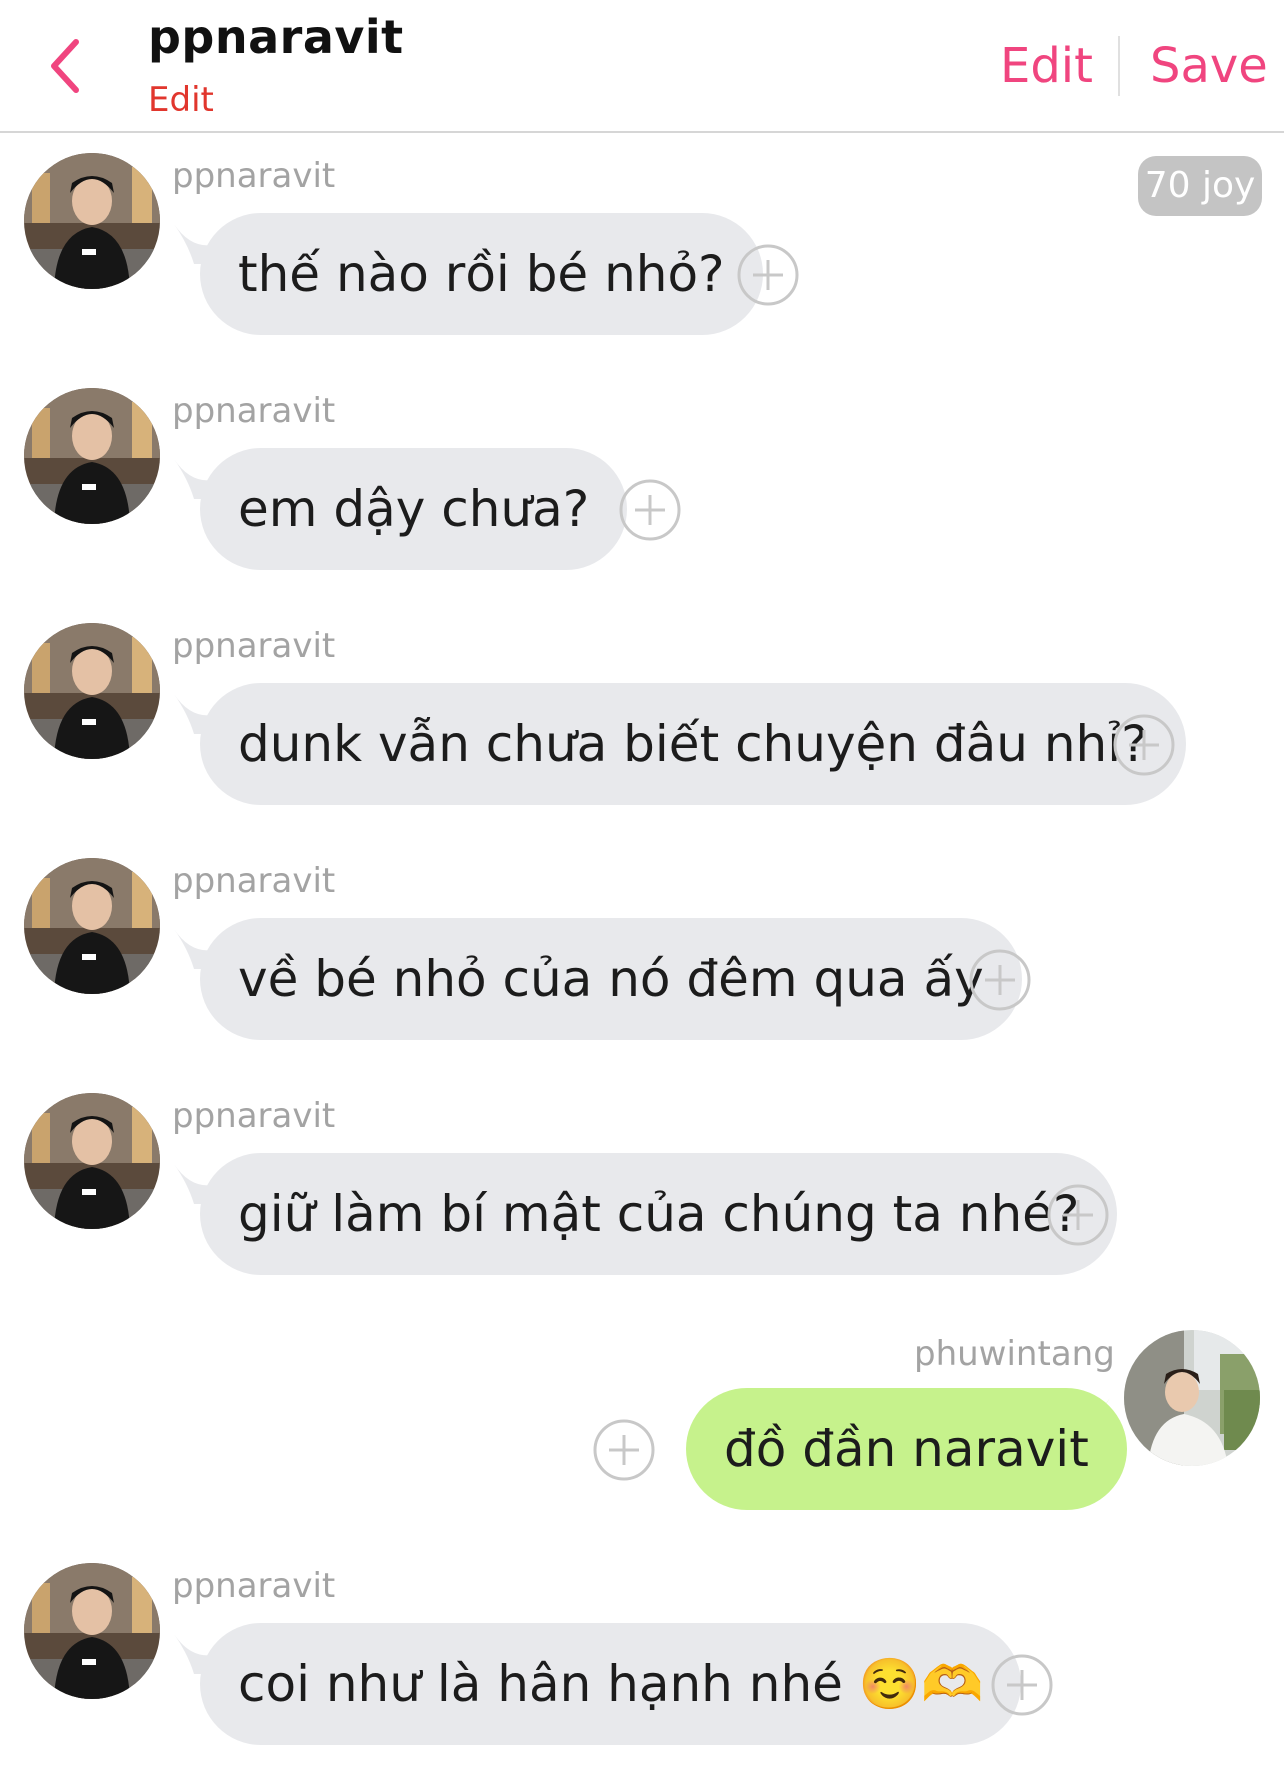  I want to click on header-divider, so click(1119, 66).